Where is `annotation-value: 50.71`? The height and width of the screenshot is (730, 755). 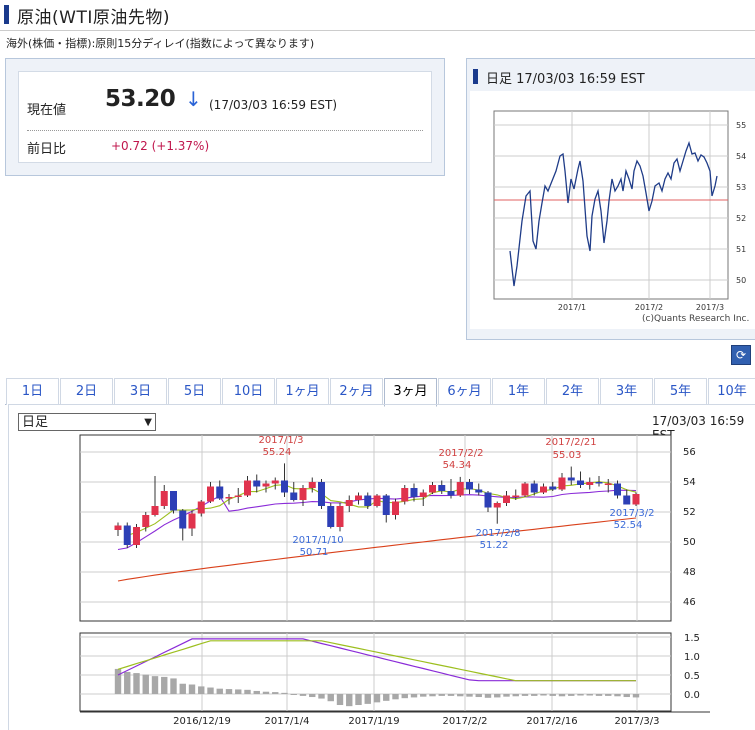 annotation-value: 50.71 is located at coordinates (314, 552).